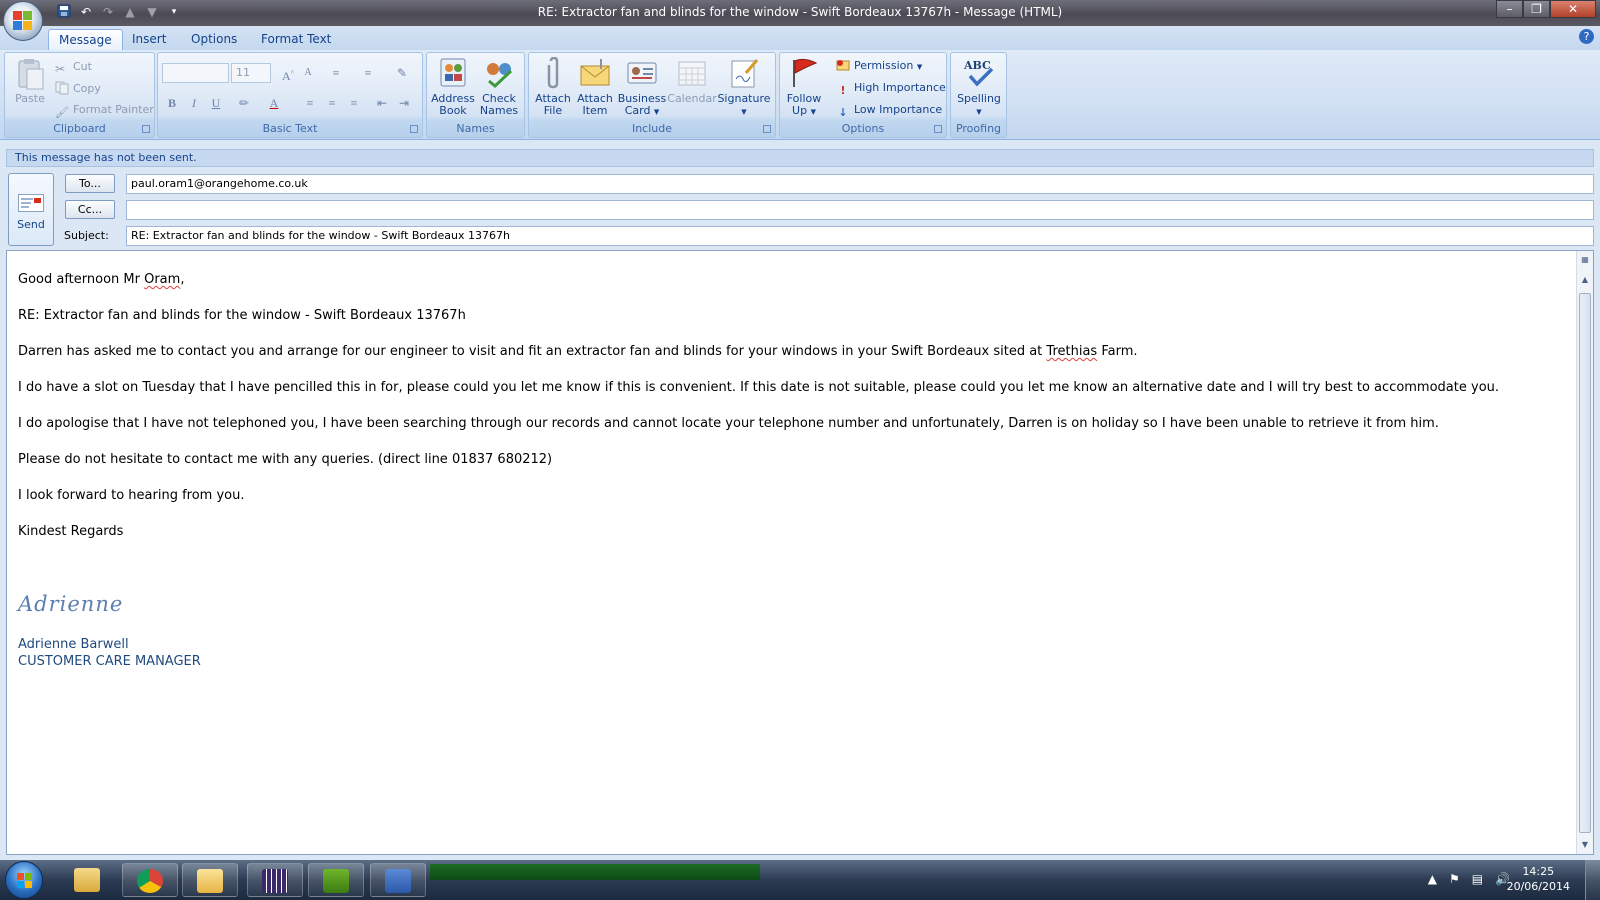 The image size is (1600, 900). I want to click on to-field: paul.oram1@orangehome.co.uk, so click(860, 184).